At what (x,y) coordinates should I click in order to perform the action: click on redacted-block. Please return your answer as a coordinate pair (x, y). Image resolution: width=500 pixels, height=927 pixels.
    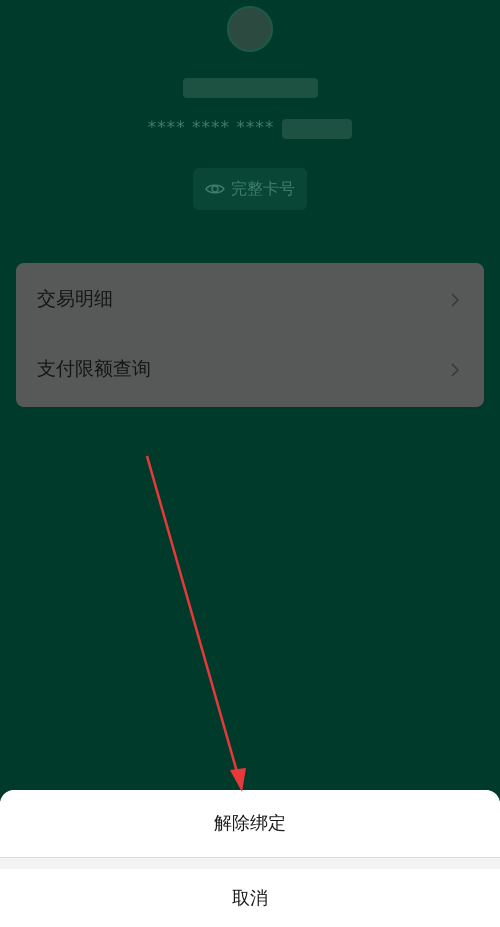
    Looking at the image, I should click on (317, 128).